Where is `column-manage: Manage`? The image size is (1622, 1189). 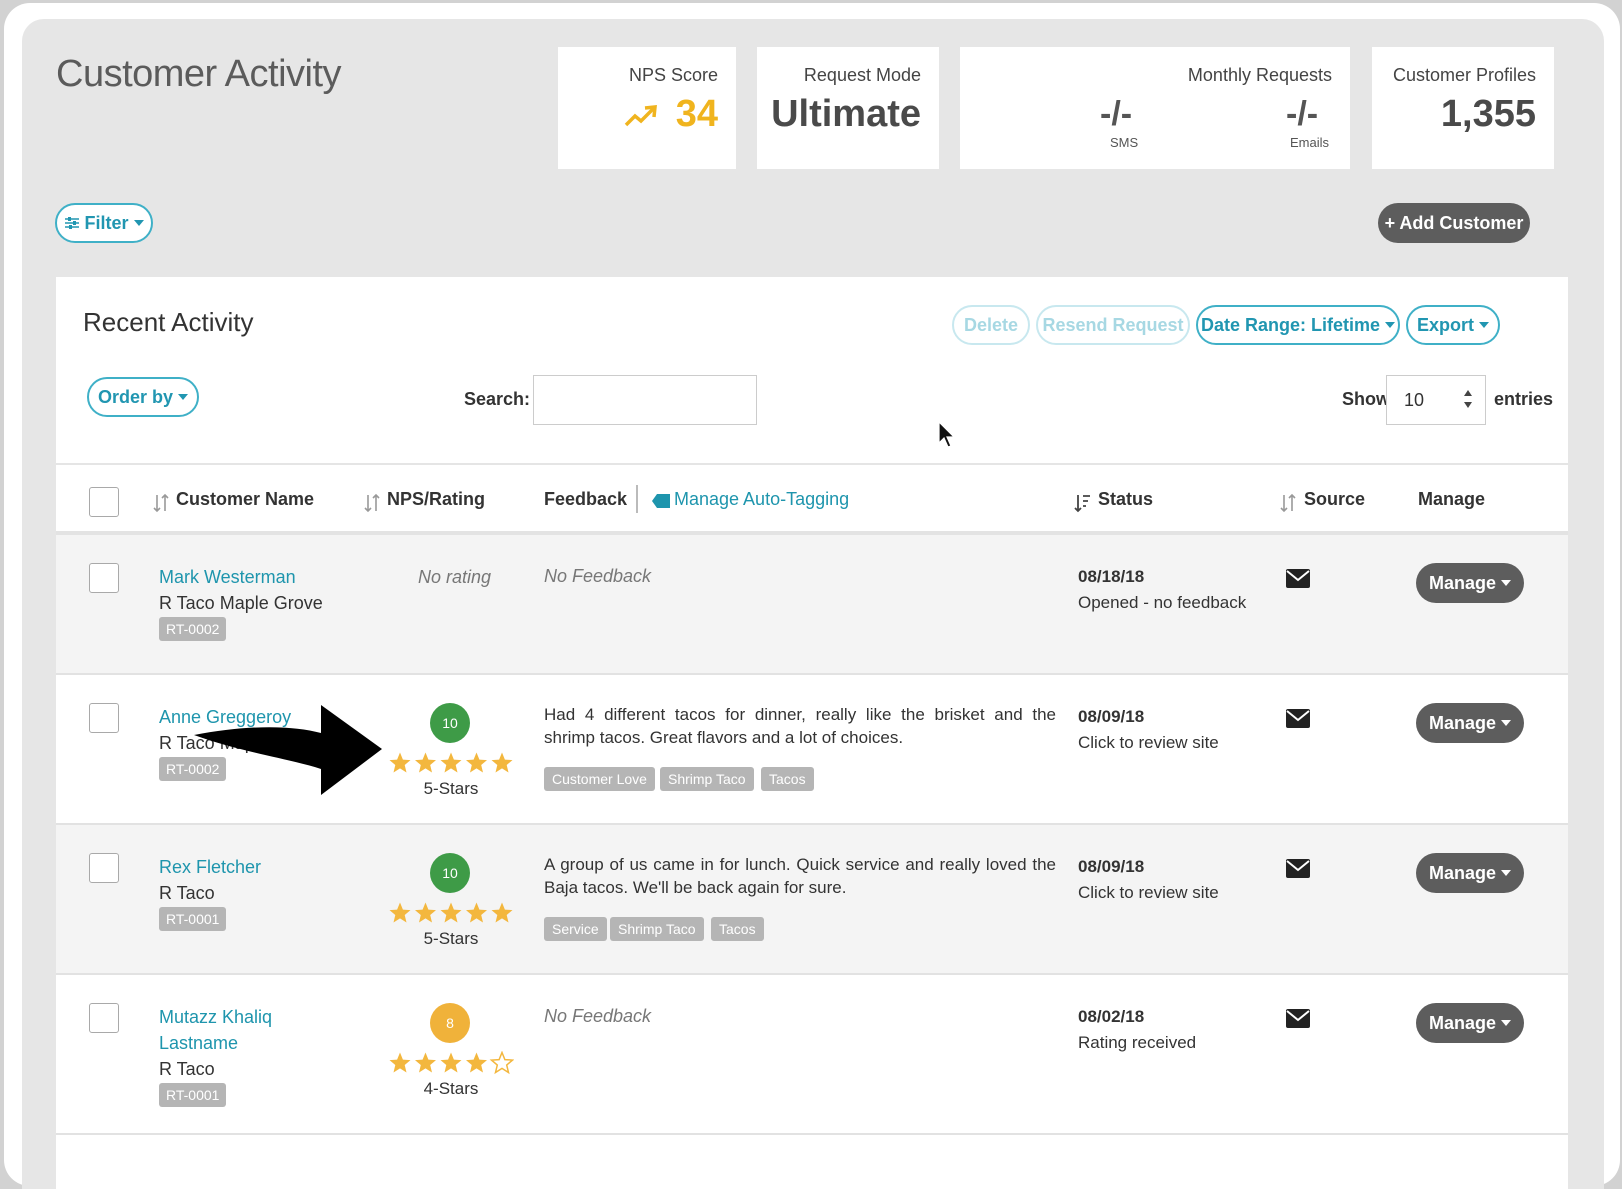
column-manage: Manage is located at coordinates (1452, 499).